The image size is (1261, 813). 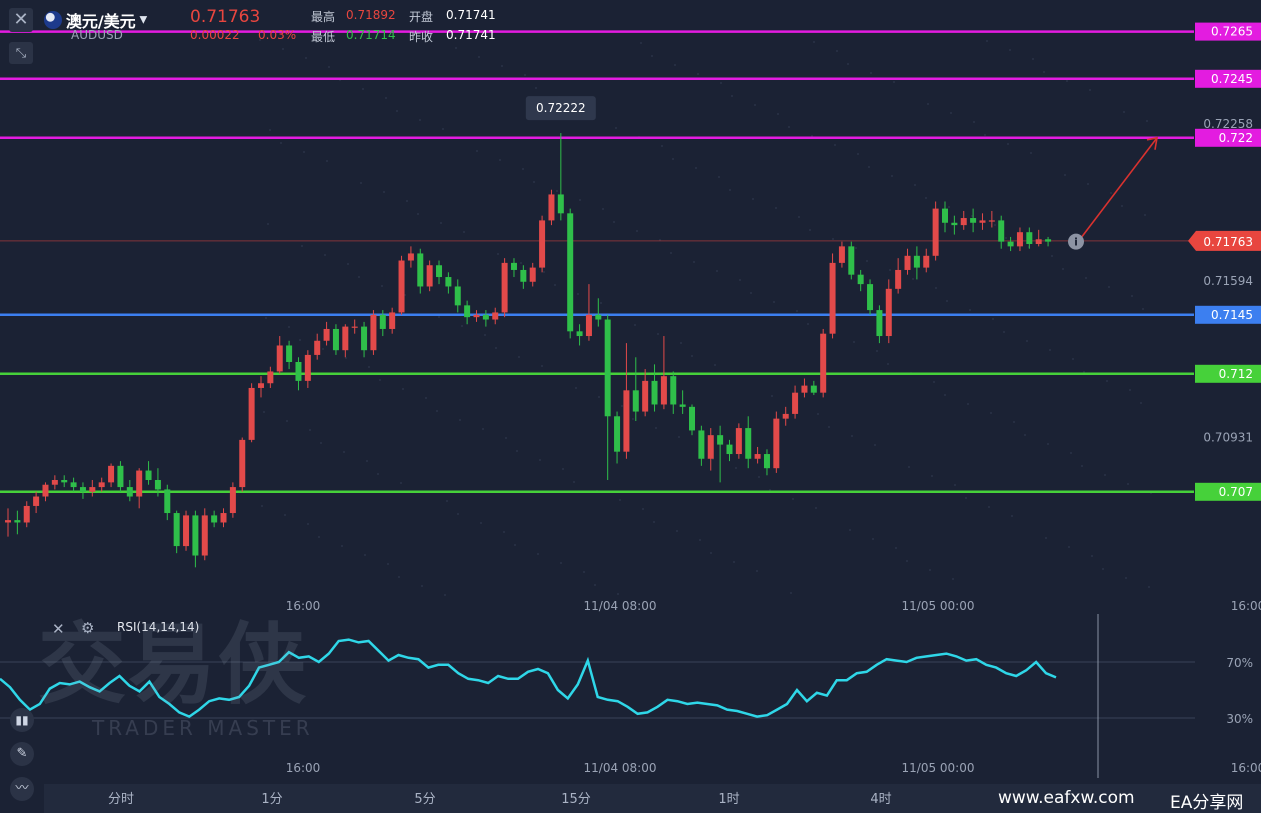 What do you see at coordinates (272, 797) in the screenshot?
I see `tab-1min: 1分` at bounding box center [272, 797].